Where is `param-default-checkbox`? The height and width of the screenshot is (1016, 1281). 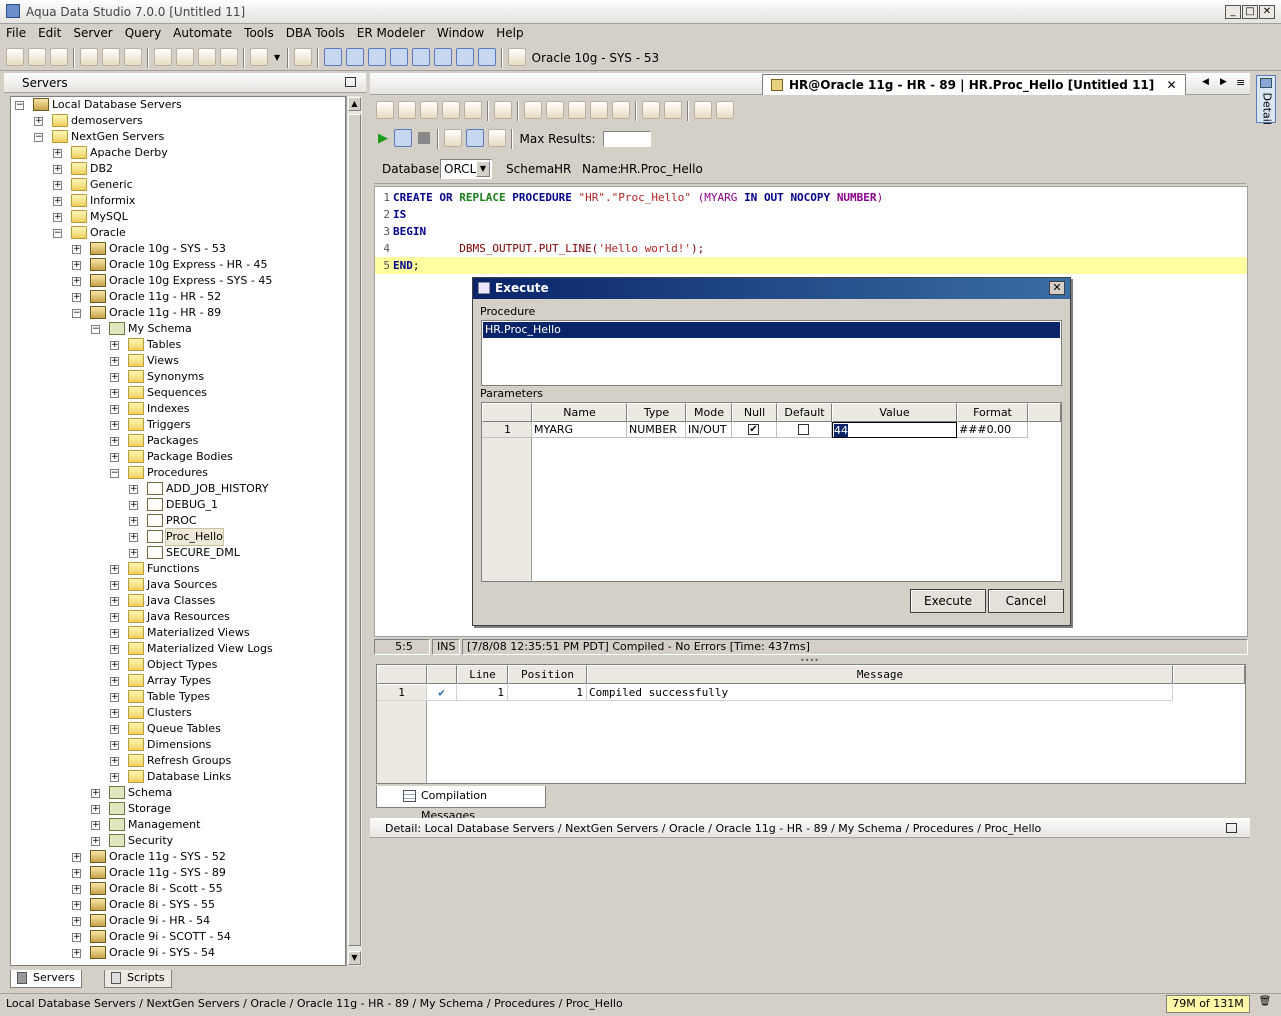 param-default-checkbox is located at coordinates (803, 429).